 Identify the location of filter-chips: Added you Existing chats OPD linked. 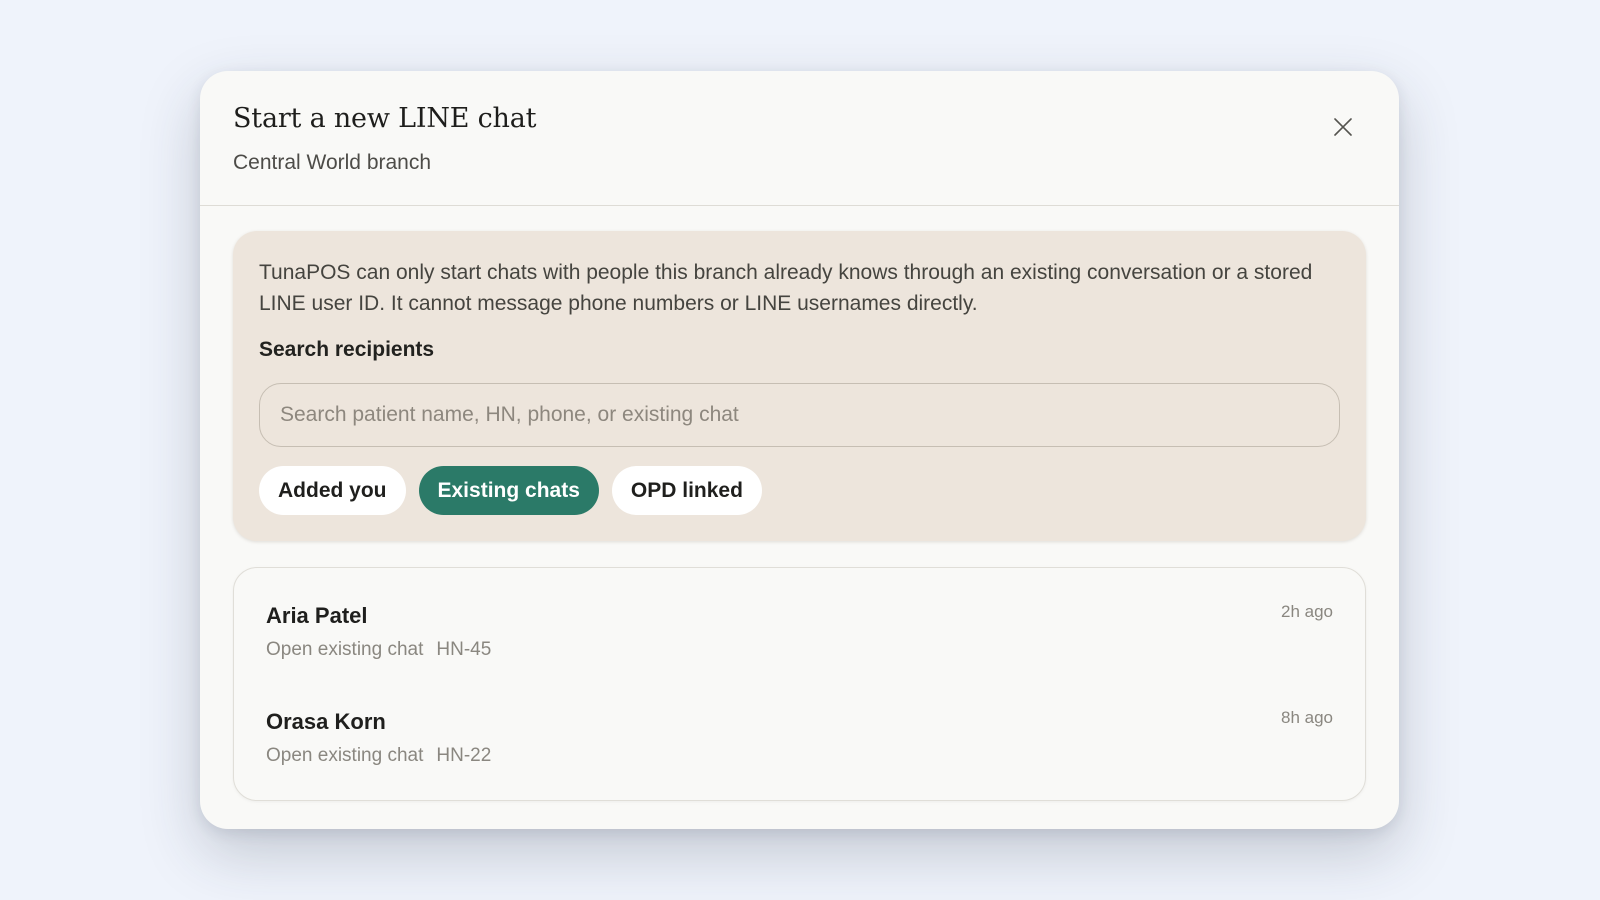
(510, 490).